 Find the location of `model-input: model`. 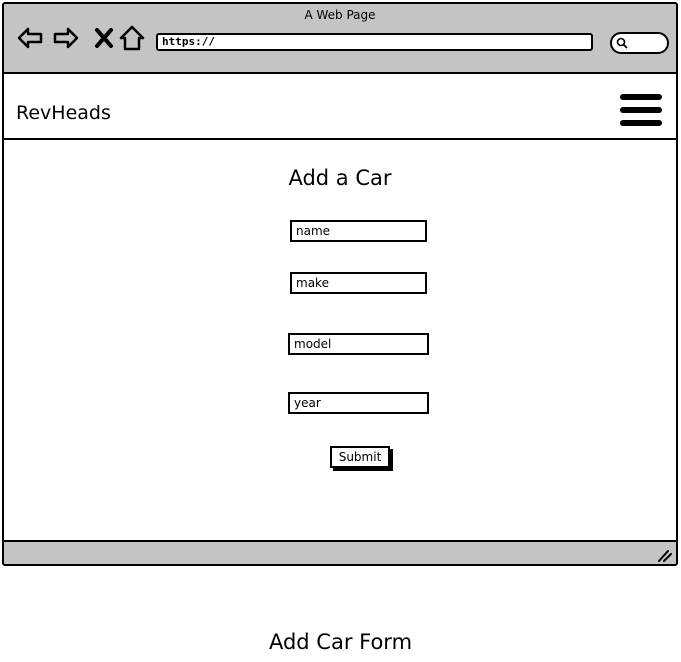

model-input: model is located at coordinates (358, 344).